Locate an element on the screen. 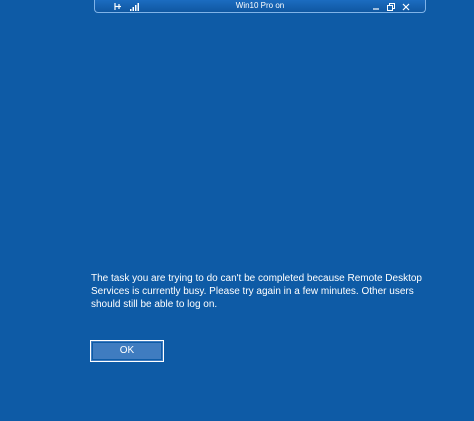  connection-bar-left-controls is located at coordinates (126, 6).